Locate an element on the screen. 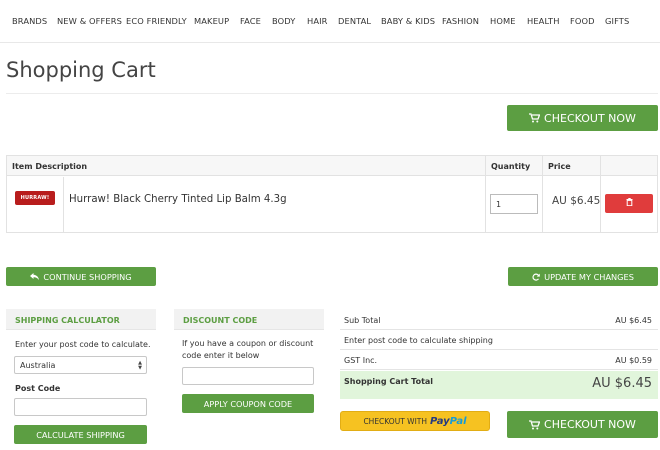 The height and width of the screenshot is (450, 660). nav-item-new-offers: NEW & OFFERS is located at coordinates (89, 21).